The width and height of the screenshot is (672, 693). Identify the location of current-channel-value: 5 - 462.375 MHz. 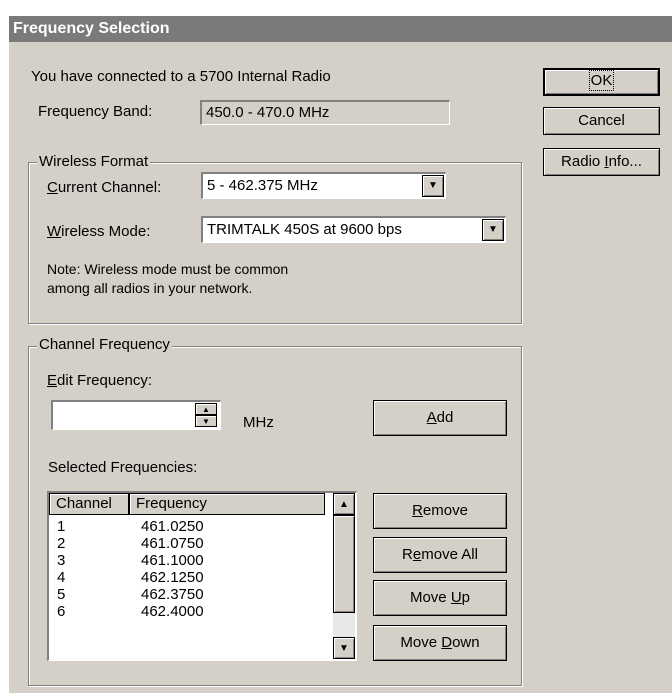
(262, 185).